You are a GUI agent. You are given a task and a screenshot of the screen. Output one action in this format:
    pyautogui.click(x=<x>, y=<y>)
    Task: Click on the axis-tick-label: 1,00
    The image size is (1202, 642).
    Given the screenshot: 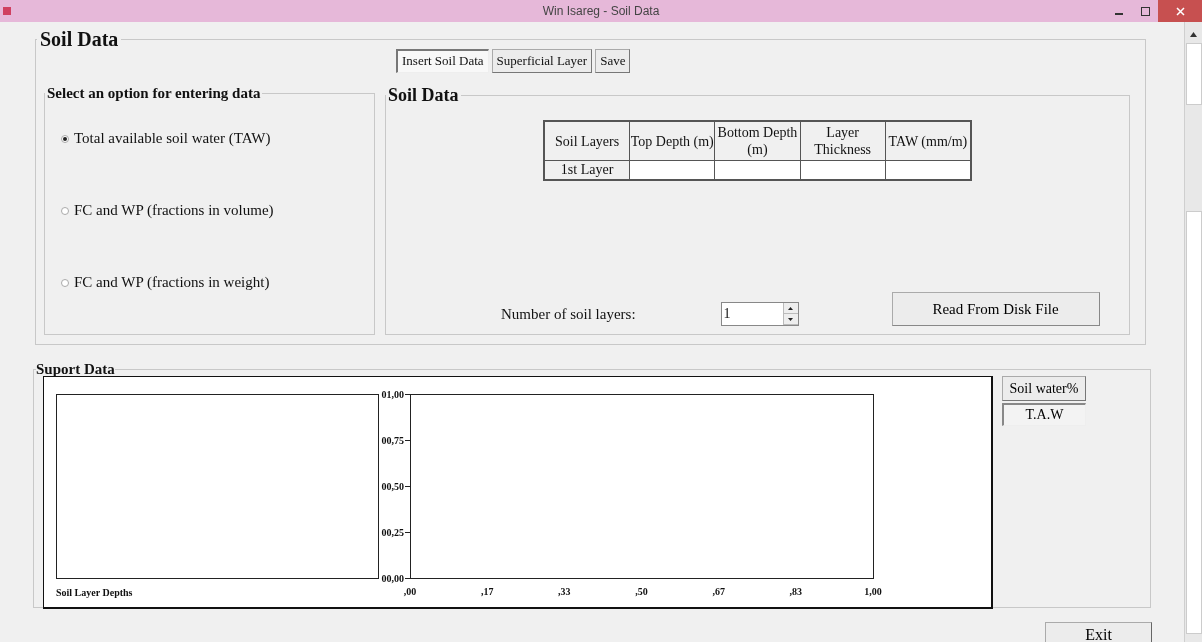 What is the action you would take?
    pyautogui.click(x=873, y=591)
    